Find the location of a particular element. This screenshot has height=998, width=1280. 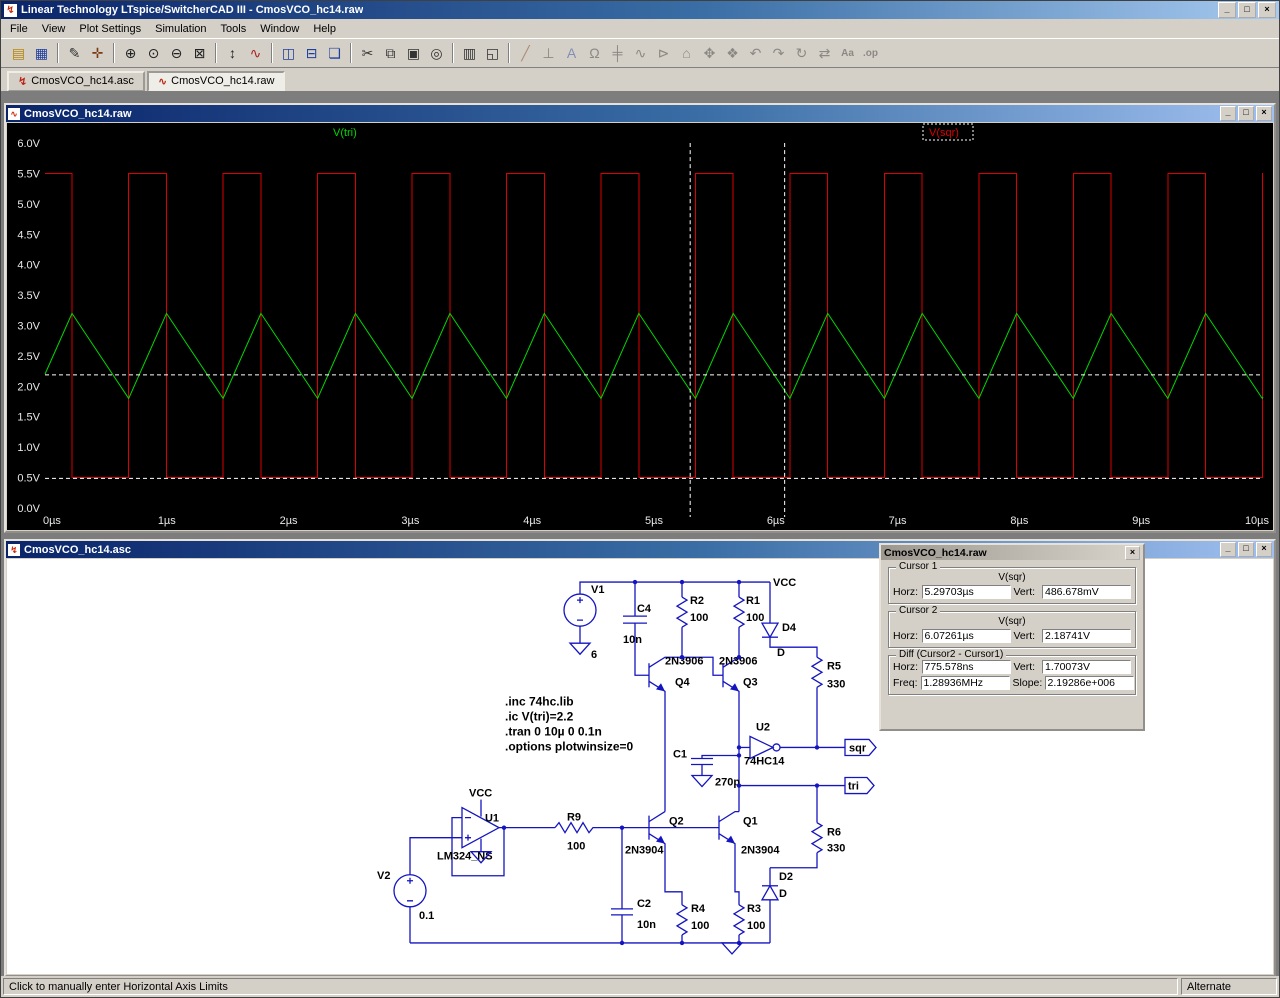

waveform-titlebar: ∿ CmosVCO_hc14.raw _ □ × is located at coordinates (640, 113).